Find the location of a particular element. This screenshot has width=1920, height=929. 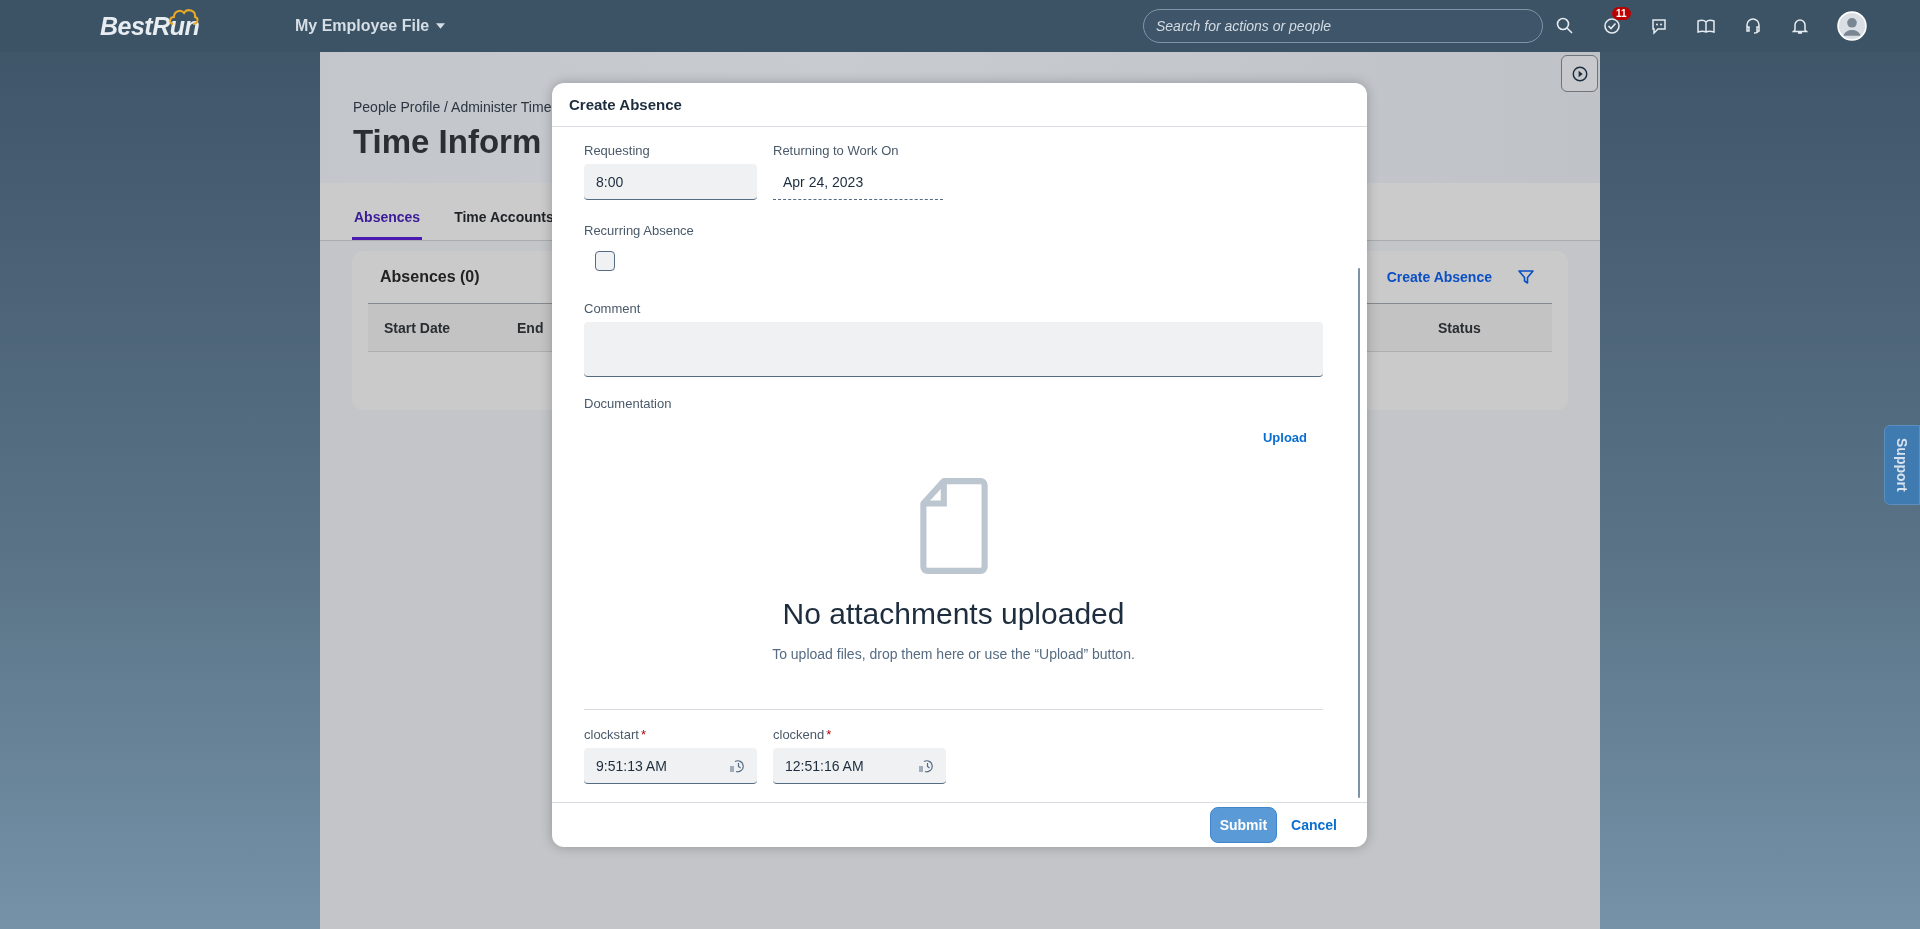

column-header: Start Date is located at coordinates (417, 327).